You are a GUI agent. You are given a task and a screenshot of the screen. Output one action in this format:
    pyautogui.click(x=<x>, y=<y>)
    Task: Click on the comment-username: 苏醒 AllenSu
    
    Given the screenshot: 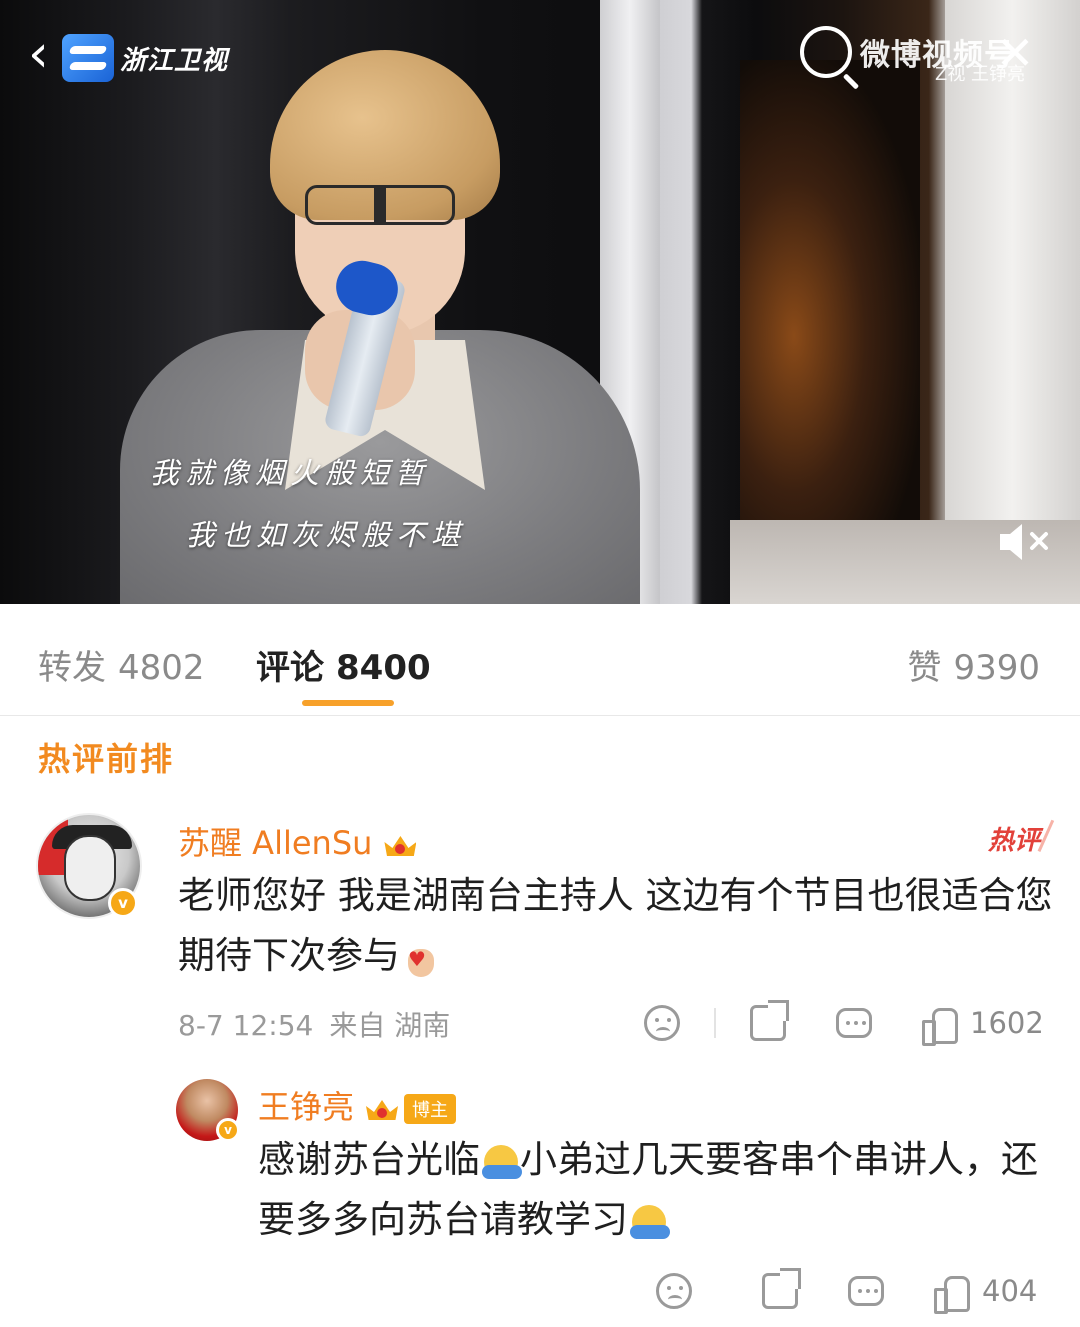 What is the action you would take?
    pyautogui.click(x=298, y=841)
    